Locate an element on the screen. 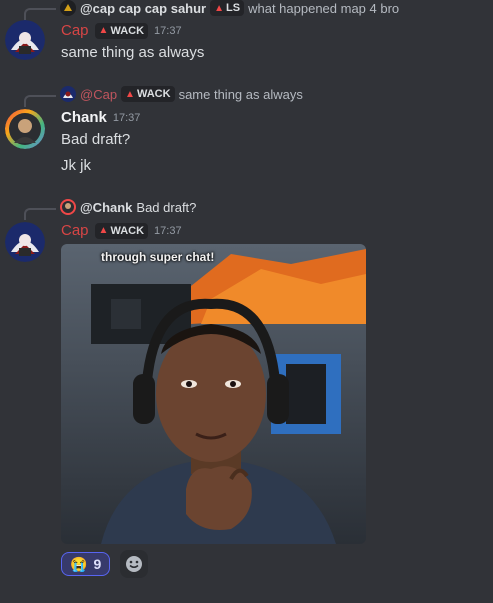  reply-author: @Chank is located at coordinates (106, 207).